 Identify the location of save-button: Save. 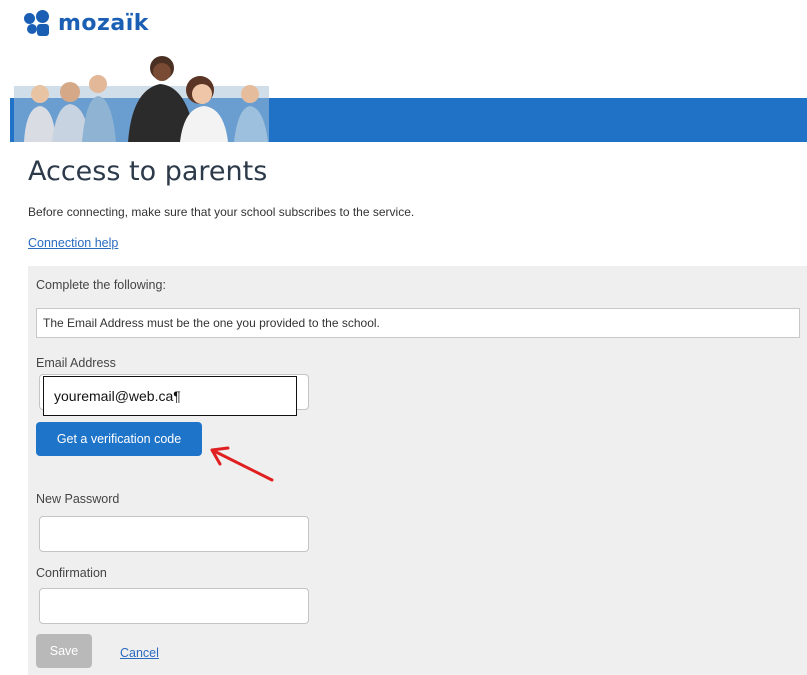
(64, 651).